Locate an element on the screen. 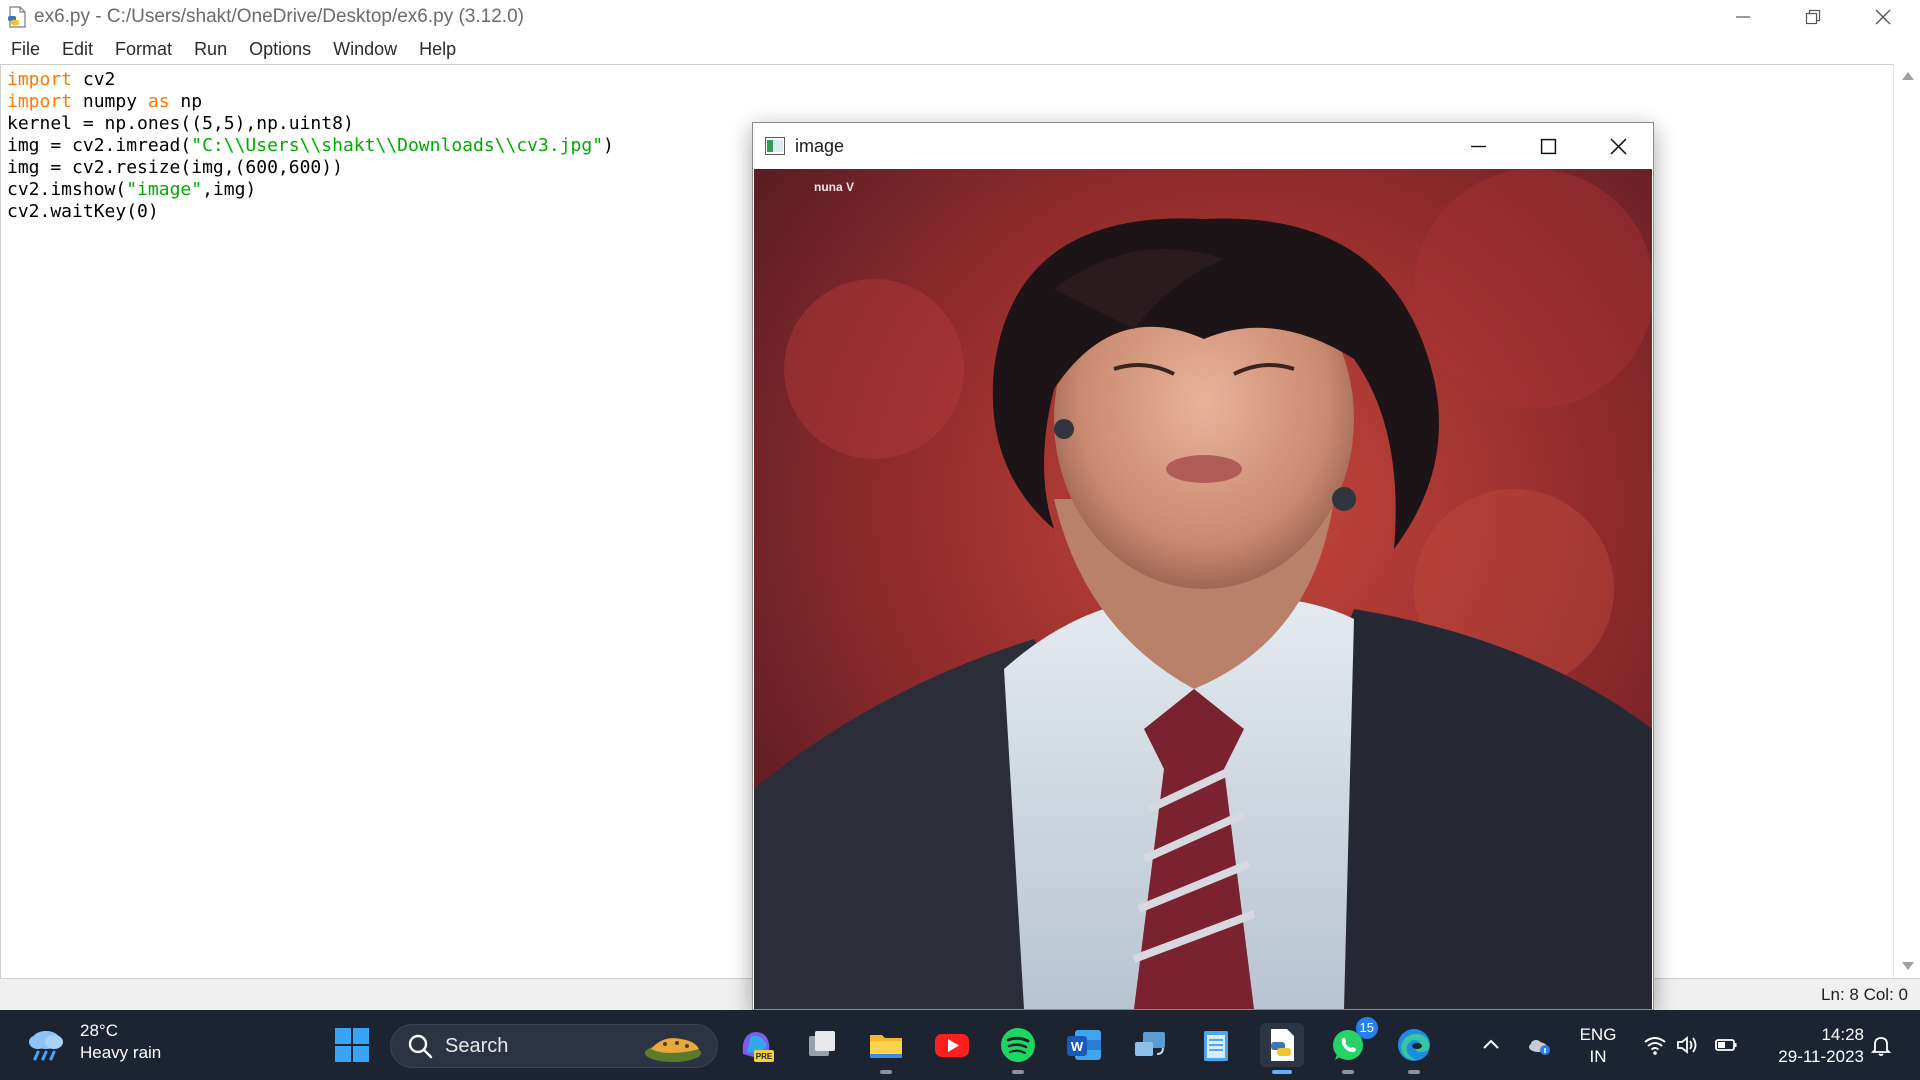 This screenshot has height=1080, width=1920. code-line: img = cv2.resize(img,(600,600)) is located at coordinates (310, 168).